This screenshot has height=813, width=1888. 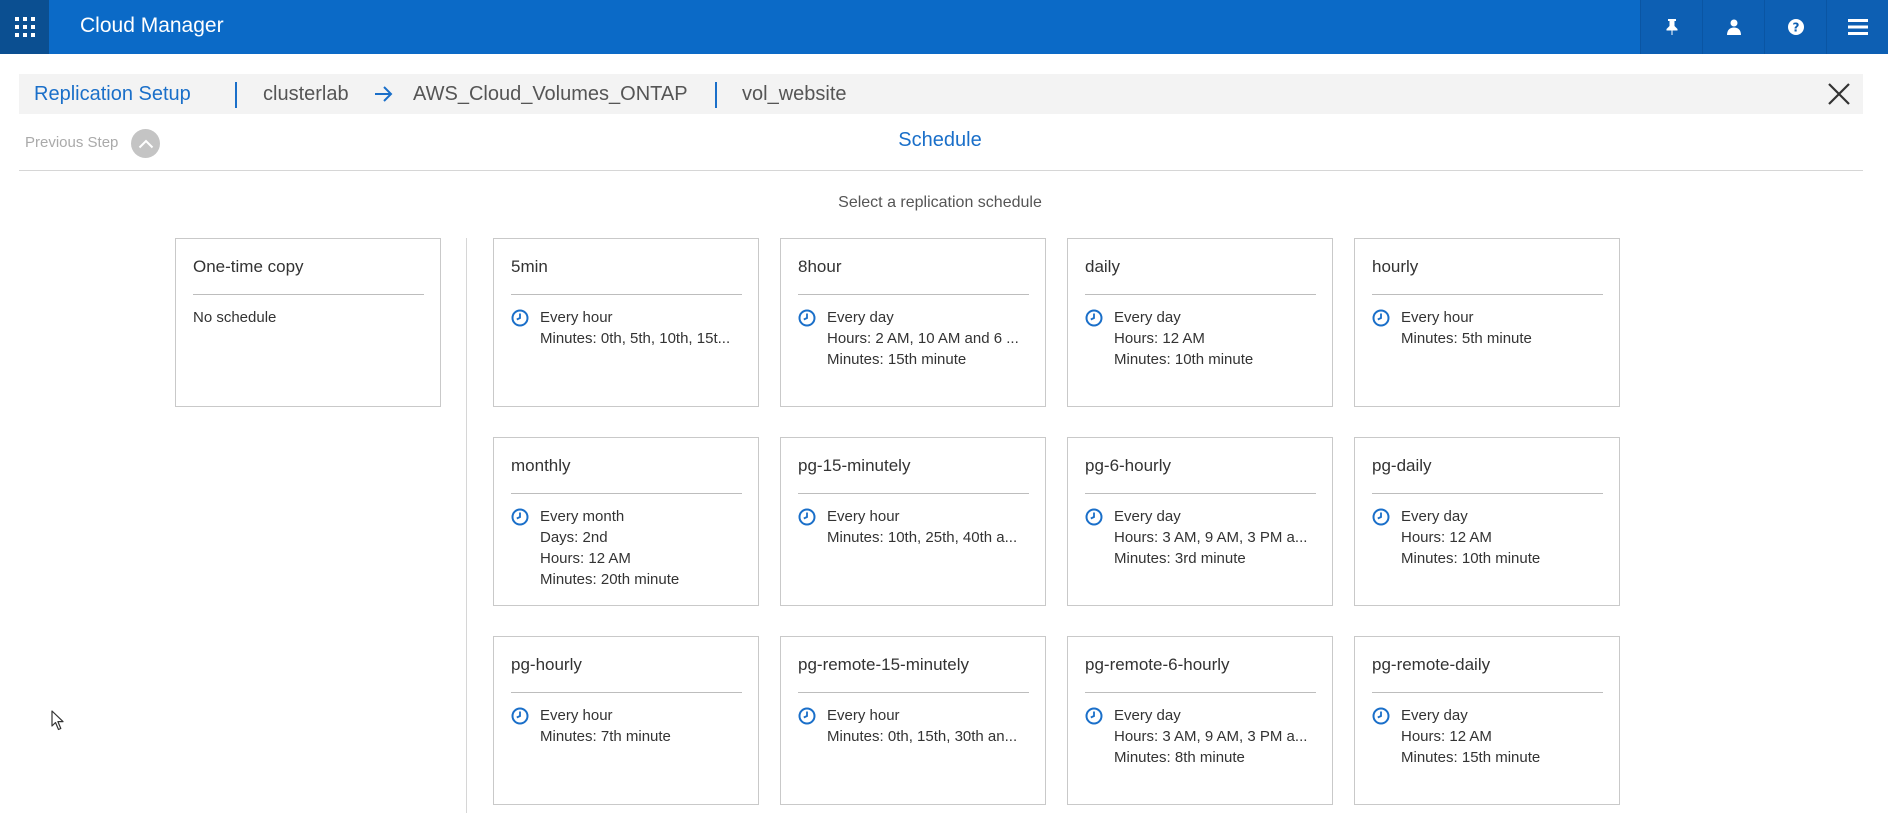 I want to click on help-button: ?, so click(x=1795, y=27).